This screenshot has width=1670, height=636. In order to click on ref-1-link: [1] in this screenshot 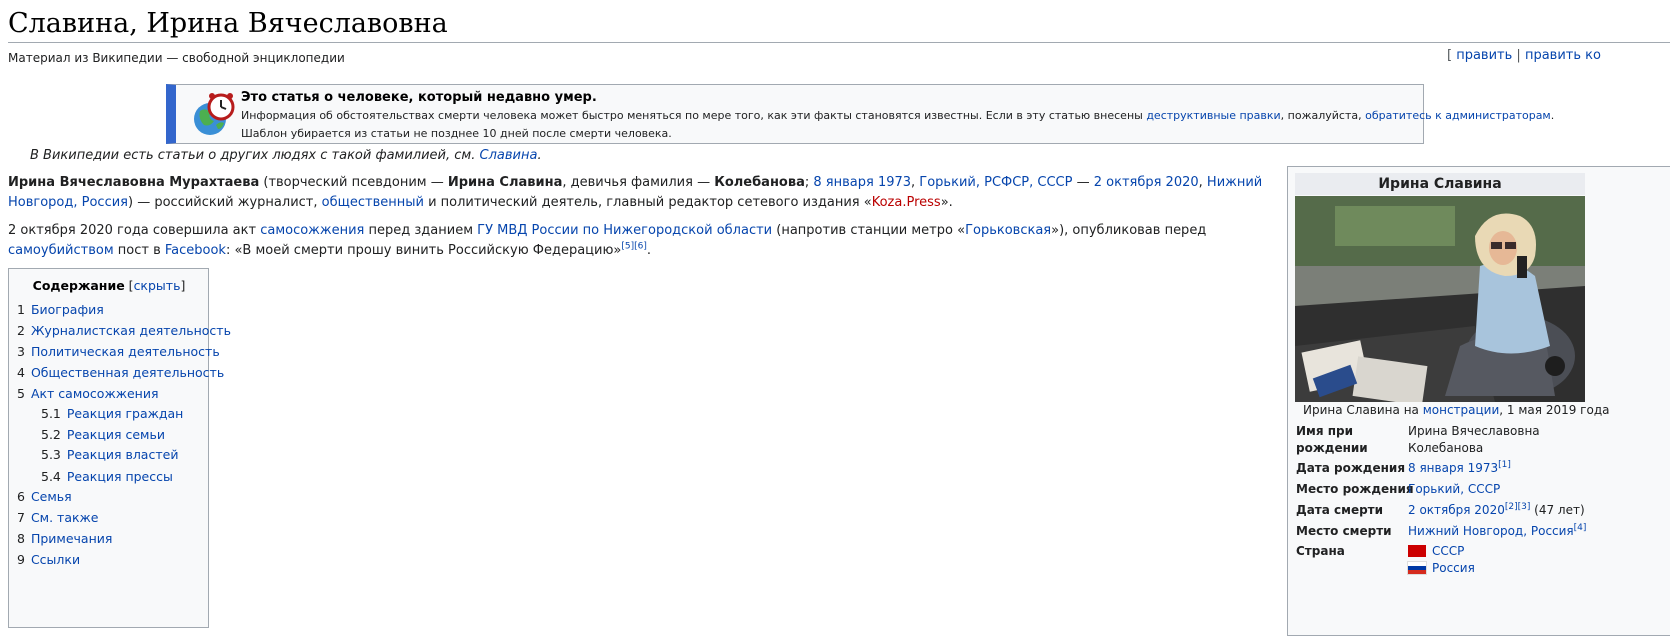, I will do `click(1504, 465)`.